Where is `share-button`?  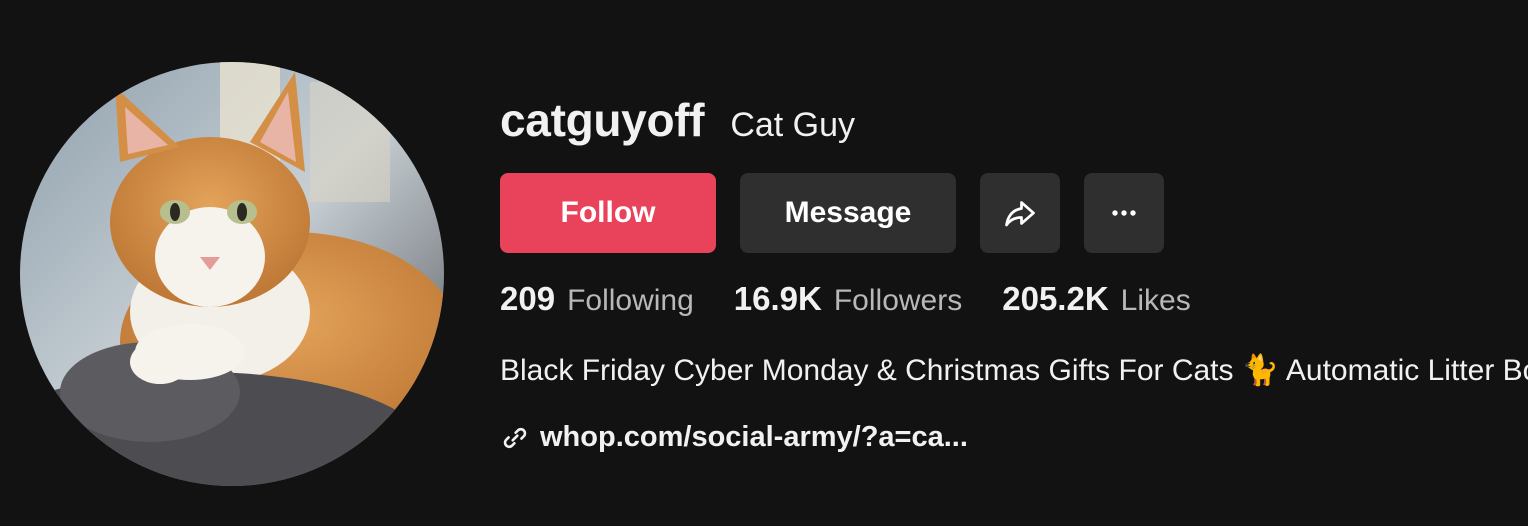
share-button is located at coordinates (1020, 213).